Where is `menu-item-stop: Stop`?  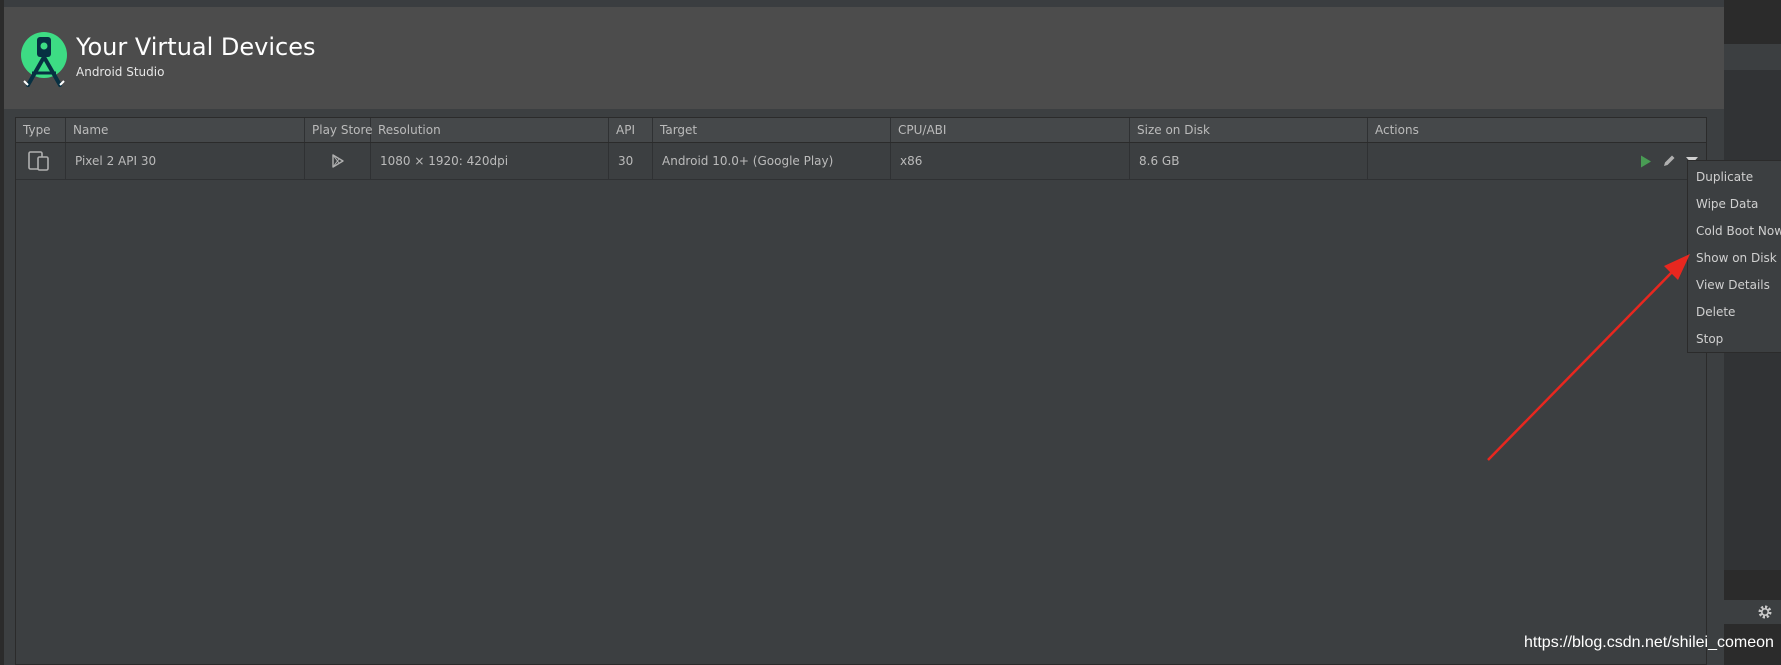 menu-item-stop: Stop is located at coordinates (1734, 339).